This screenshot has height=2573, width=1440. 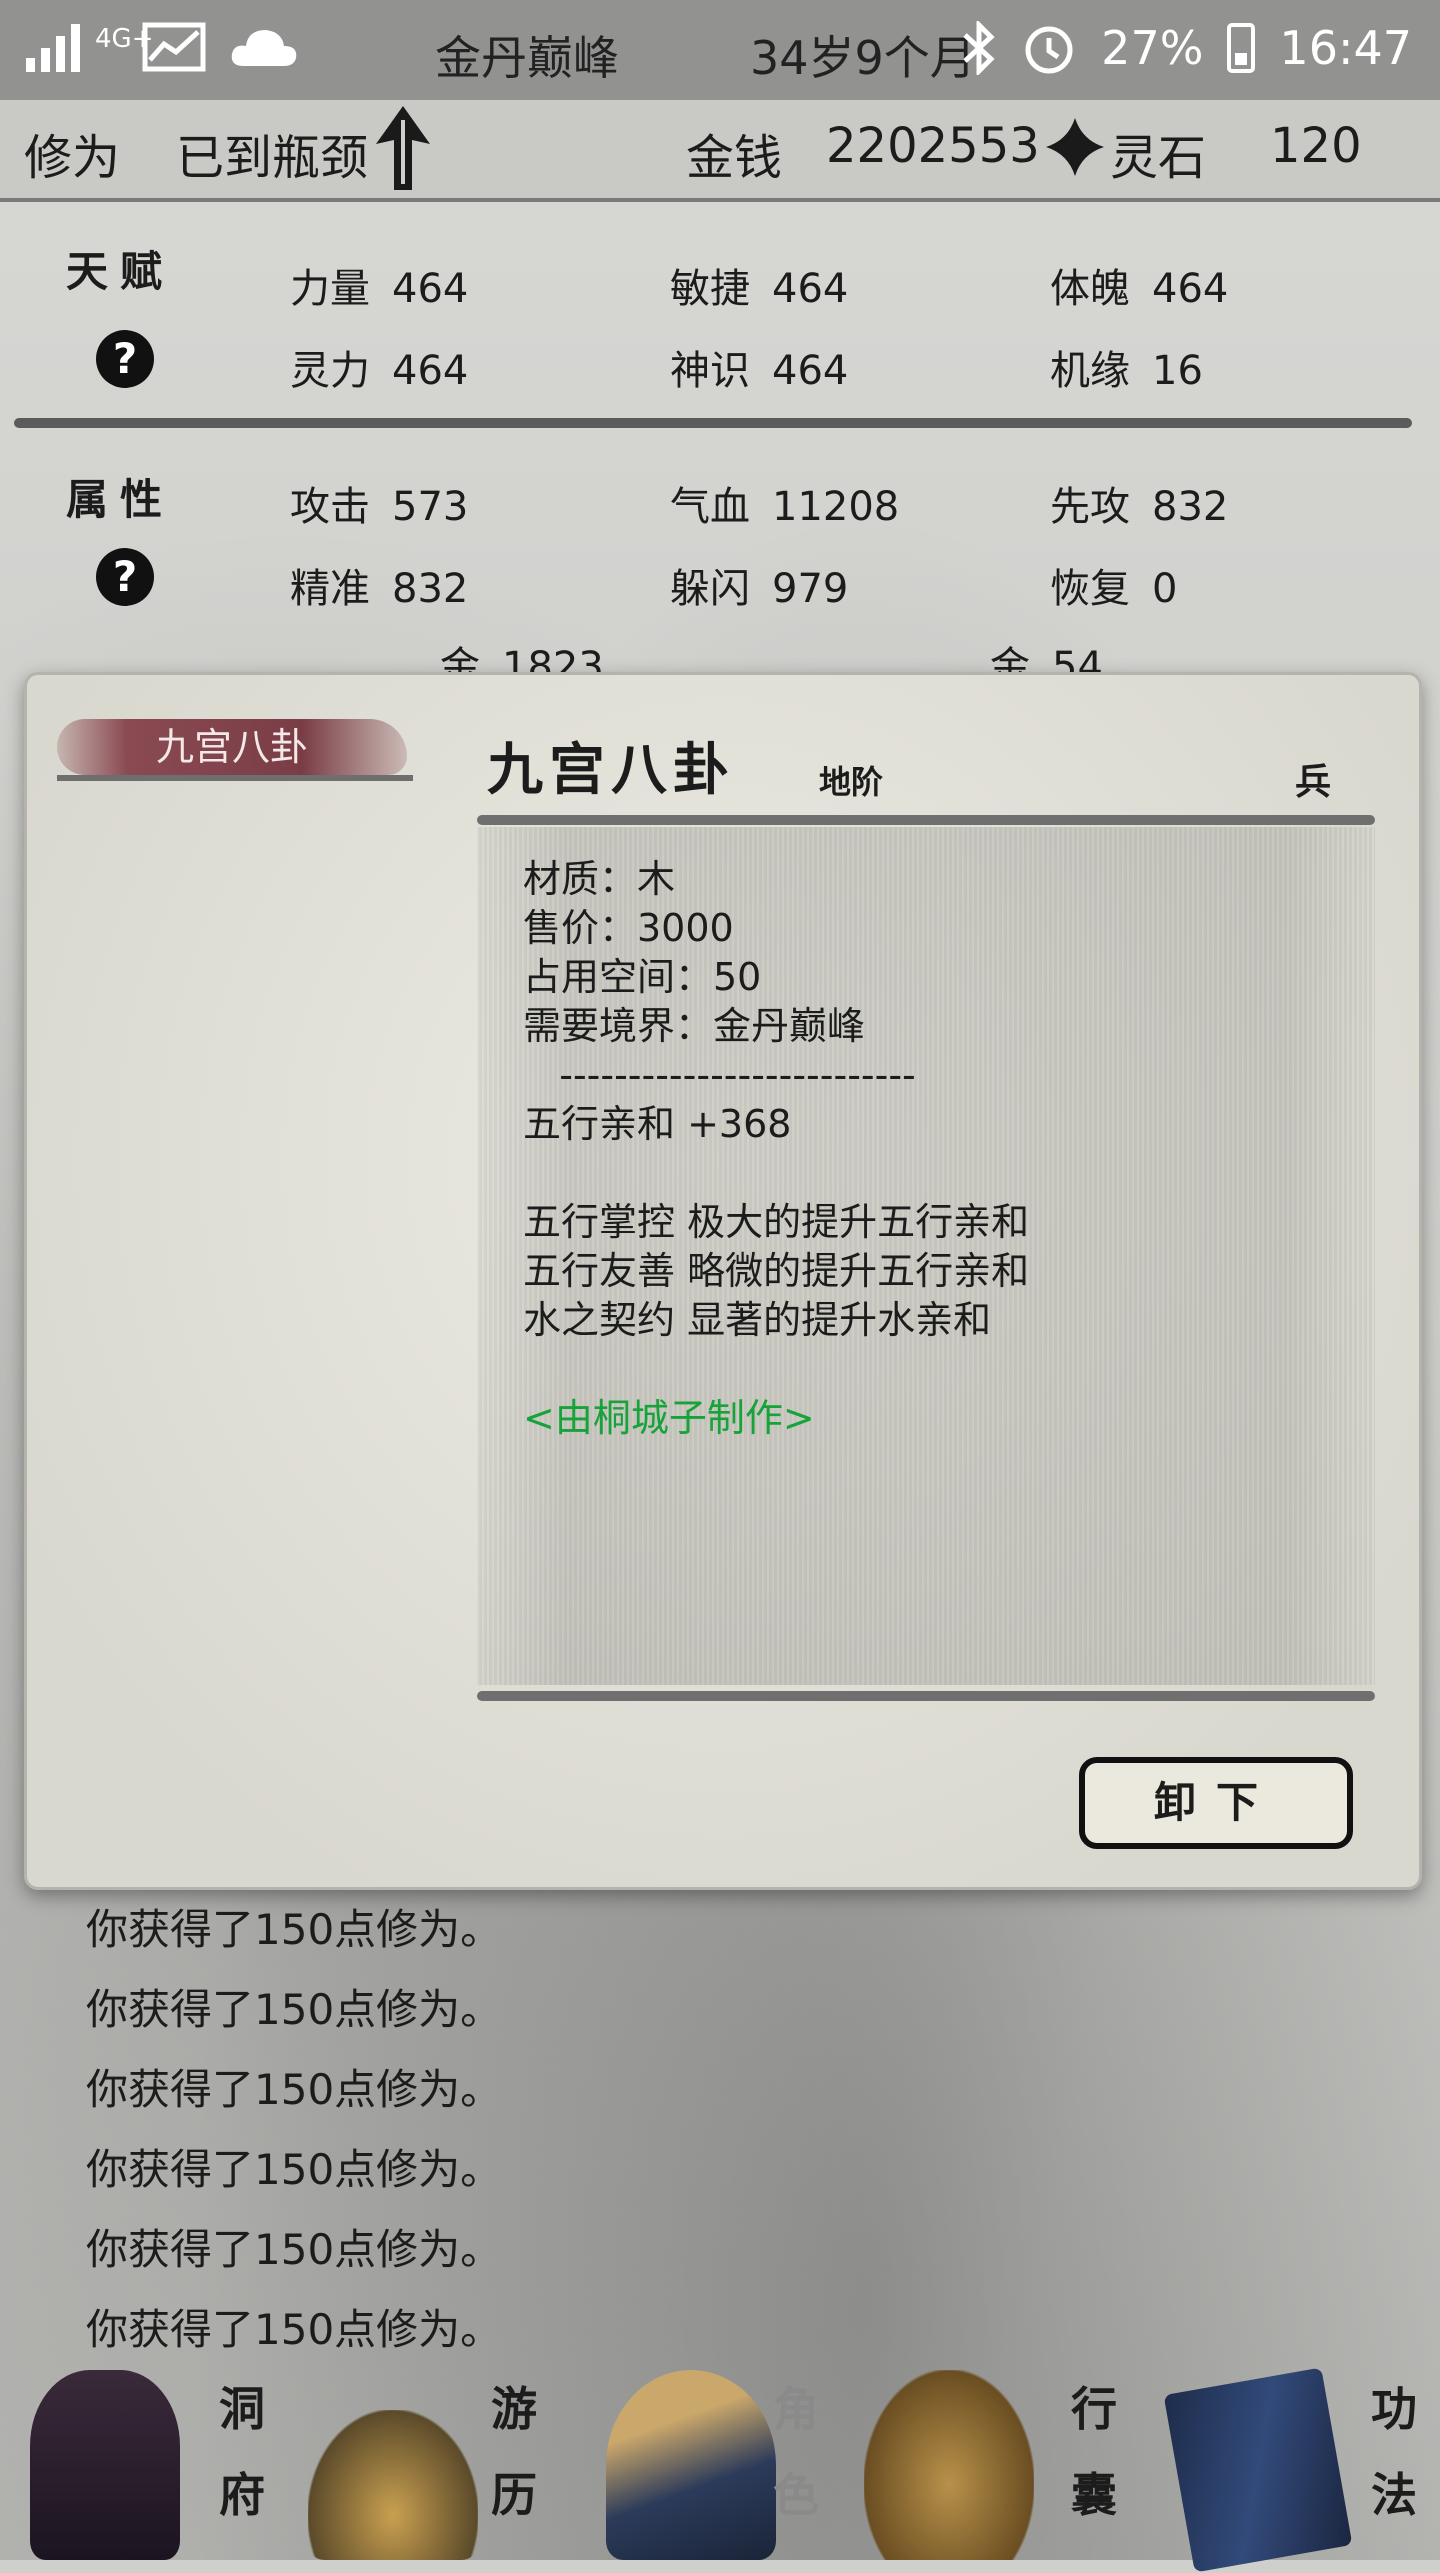 I want to click on attribute-stat: 先攻 832, so click(x=1139, y=507).